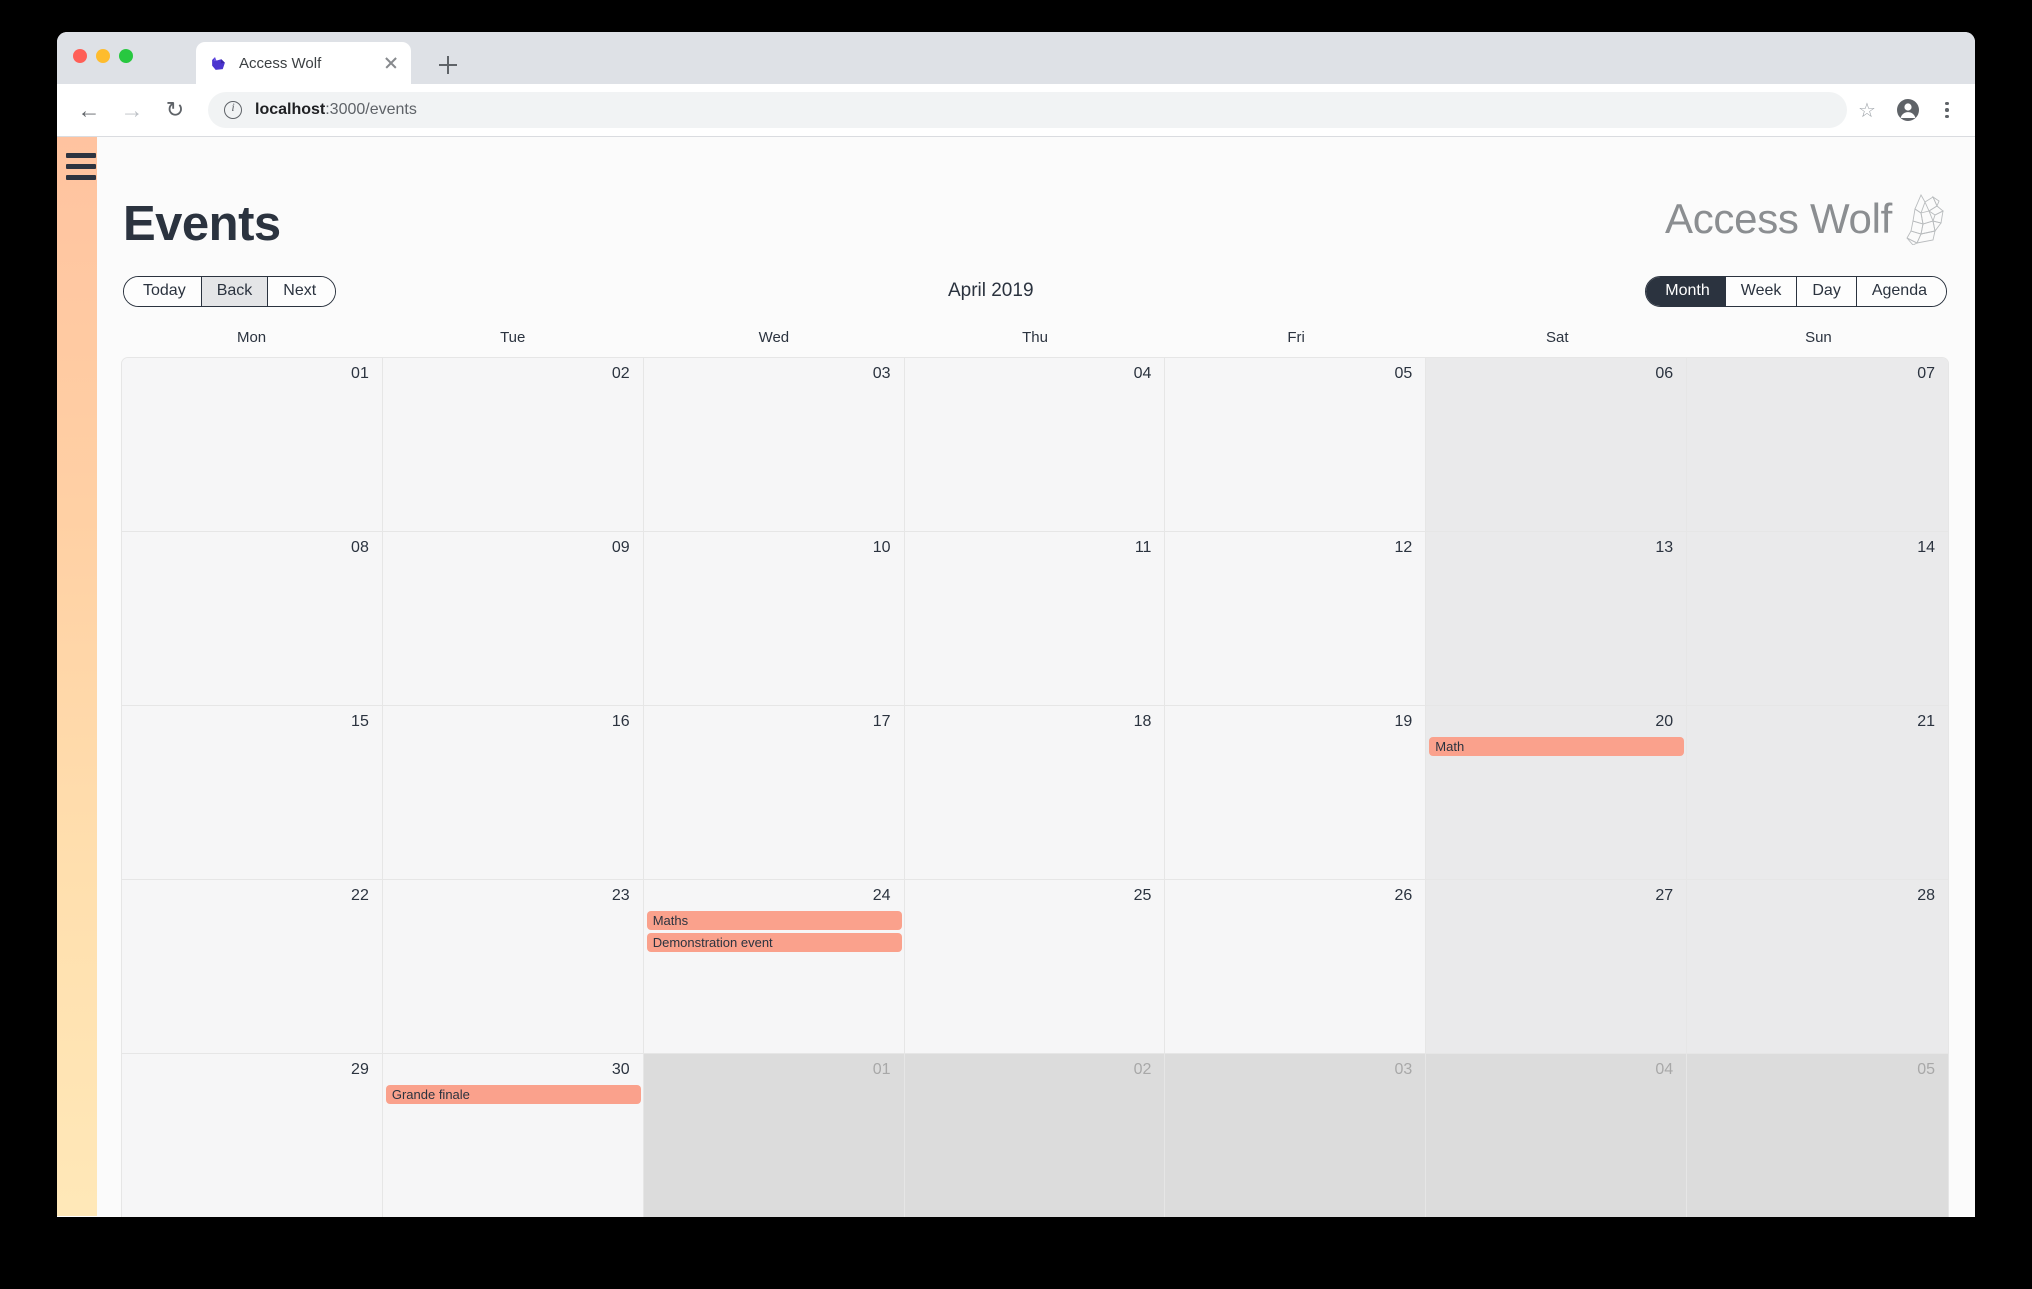 This screenshot has height=1289, width=2032. Describe the element at coordinates (360, 721) in the screenshot. I see `calendar-day-number: 15` at that location.